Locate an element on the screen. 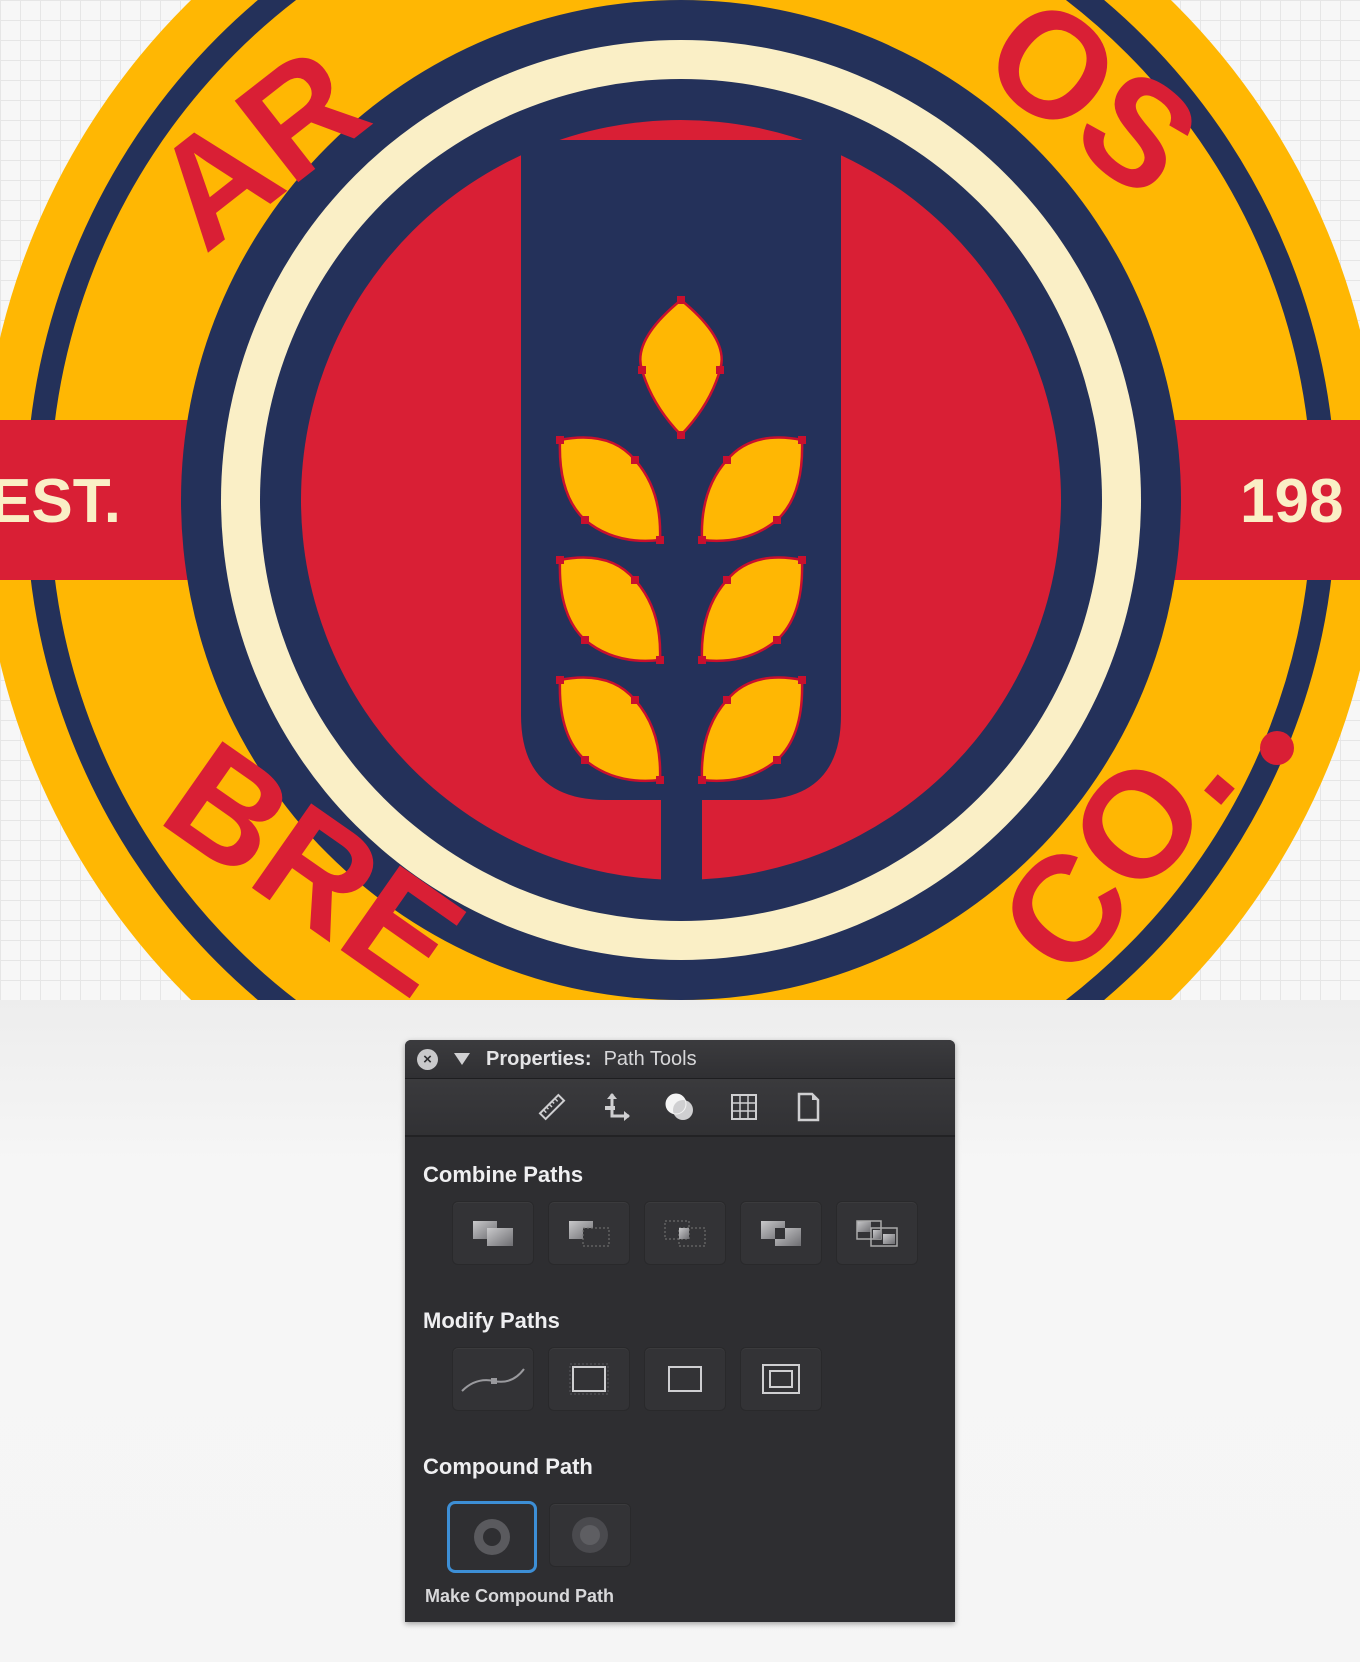  combine-paths-title: Combine Paths is located at coordinates (503, 1174).